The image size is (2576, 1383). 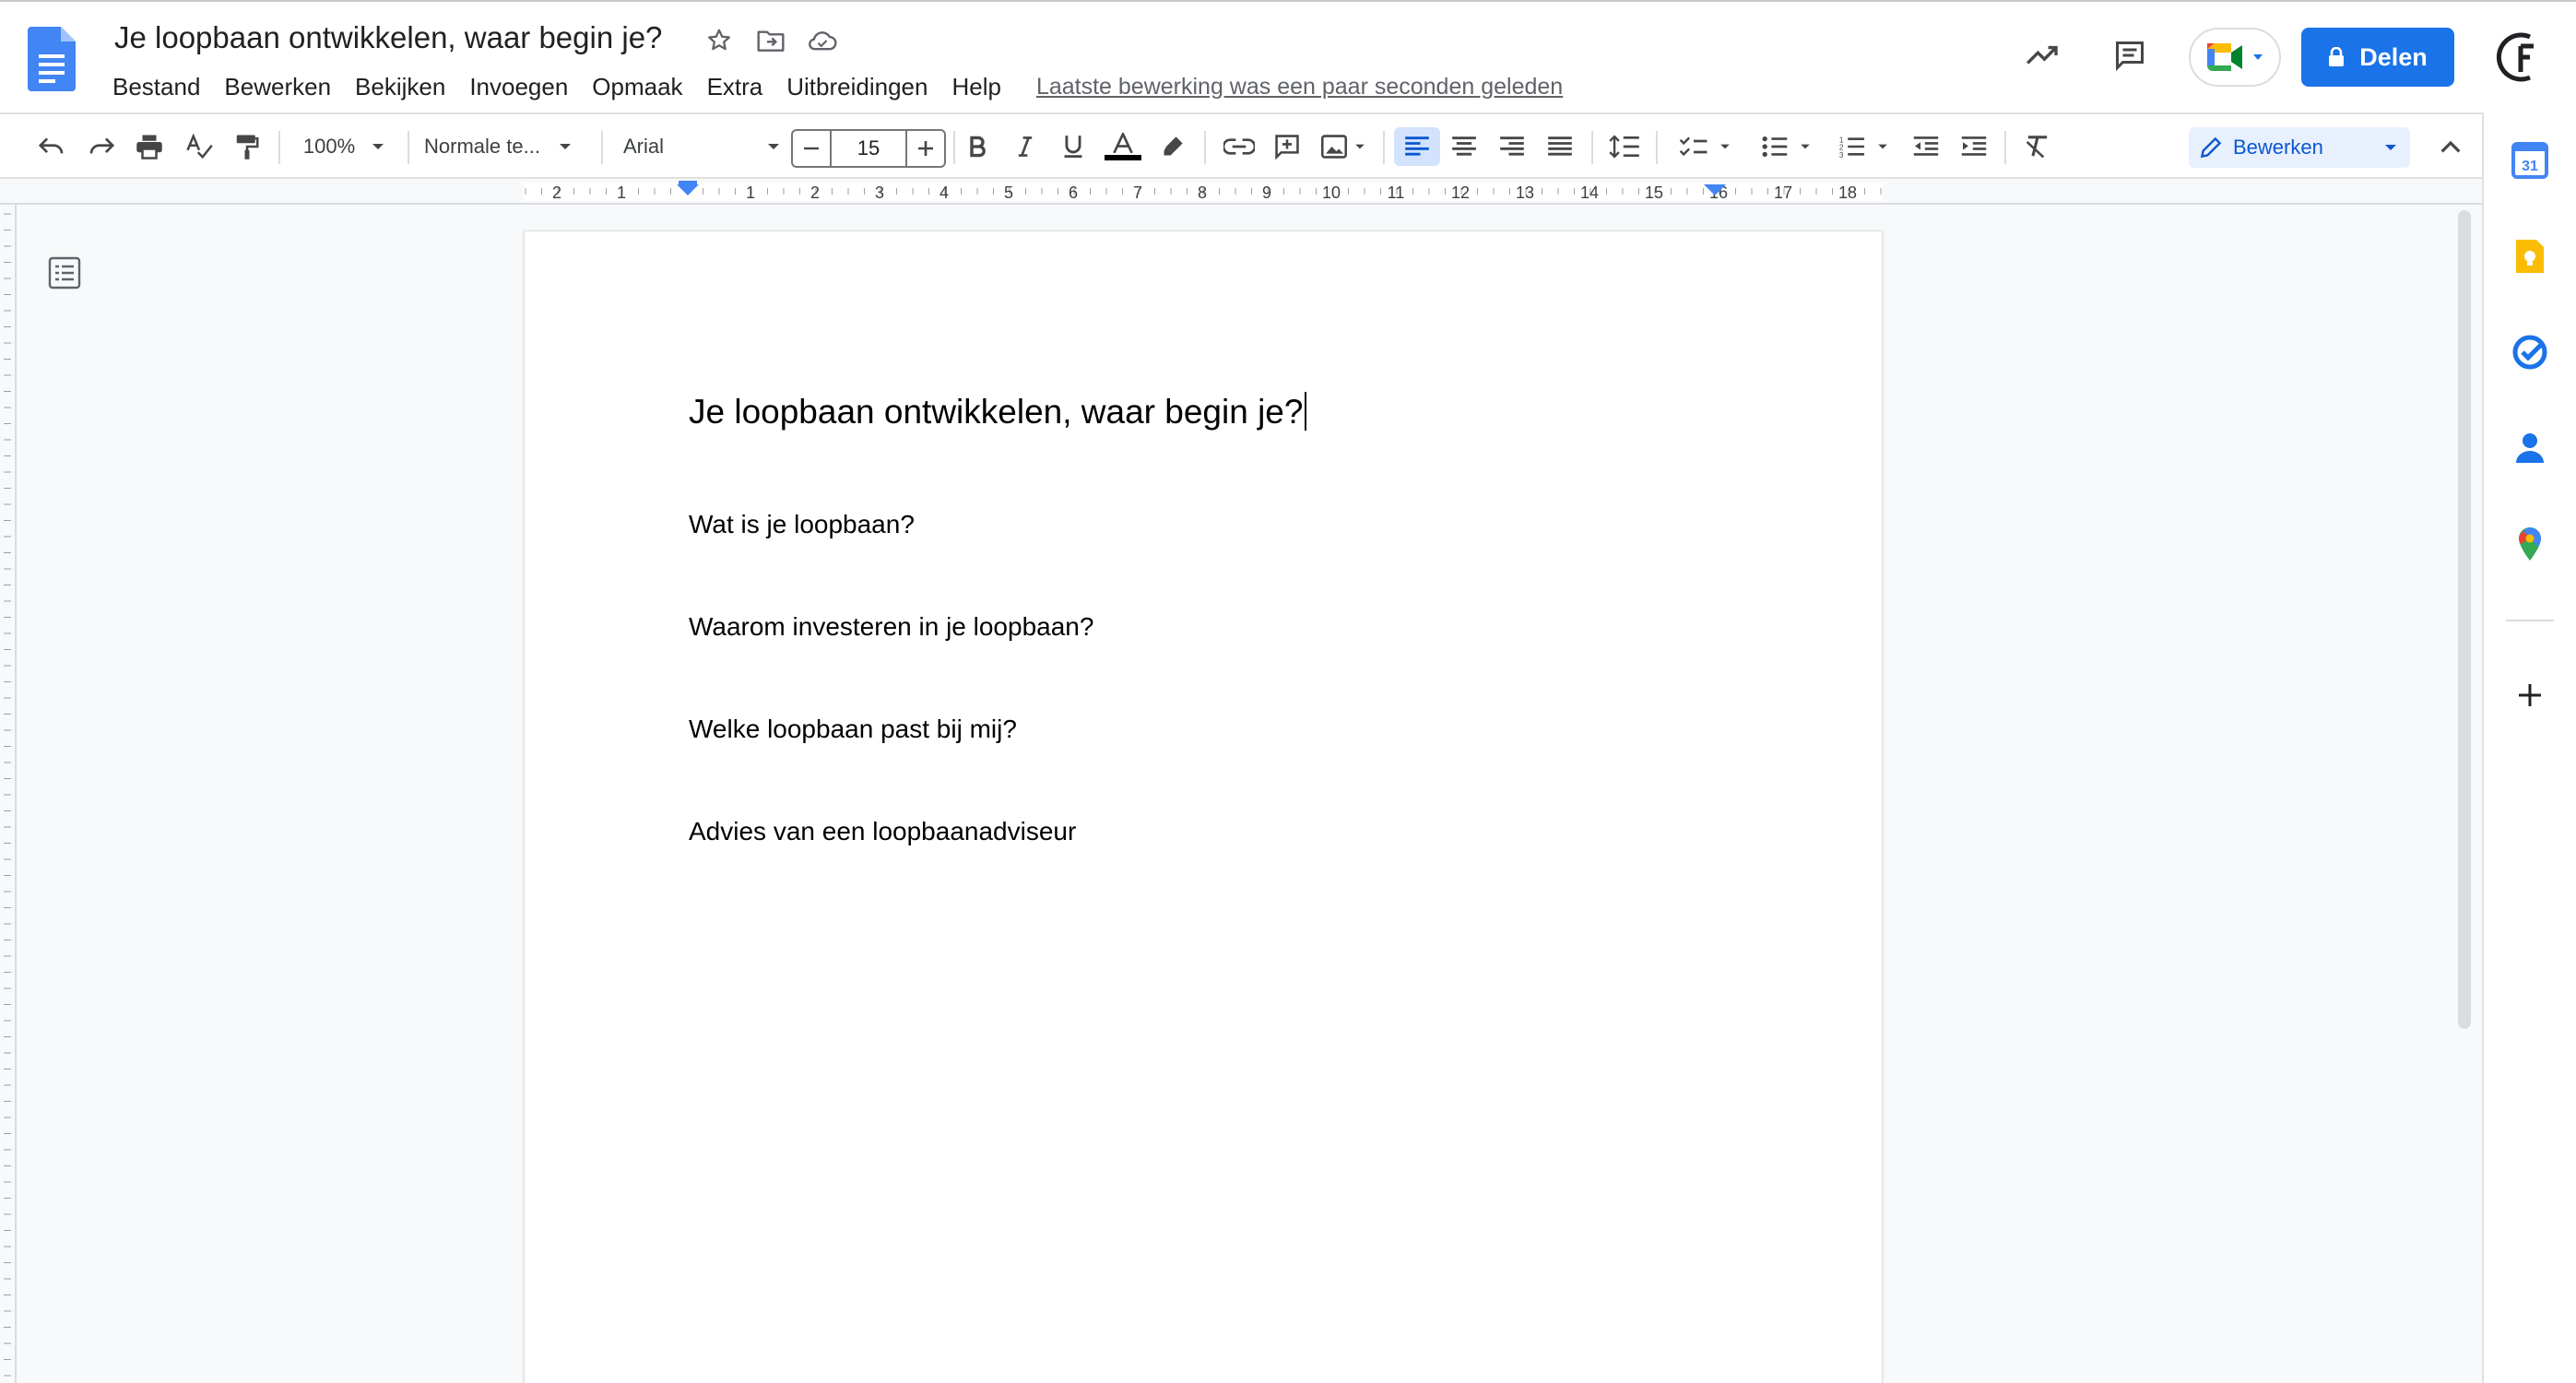 I want to click on document-paragraph: Waarom investeren in je loopbaan?, so click(x=891, y=627).